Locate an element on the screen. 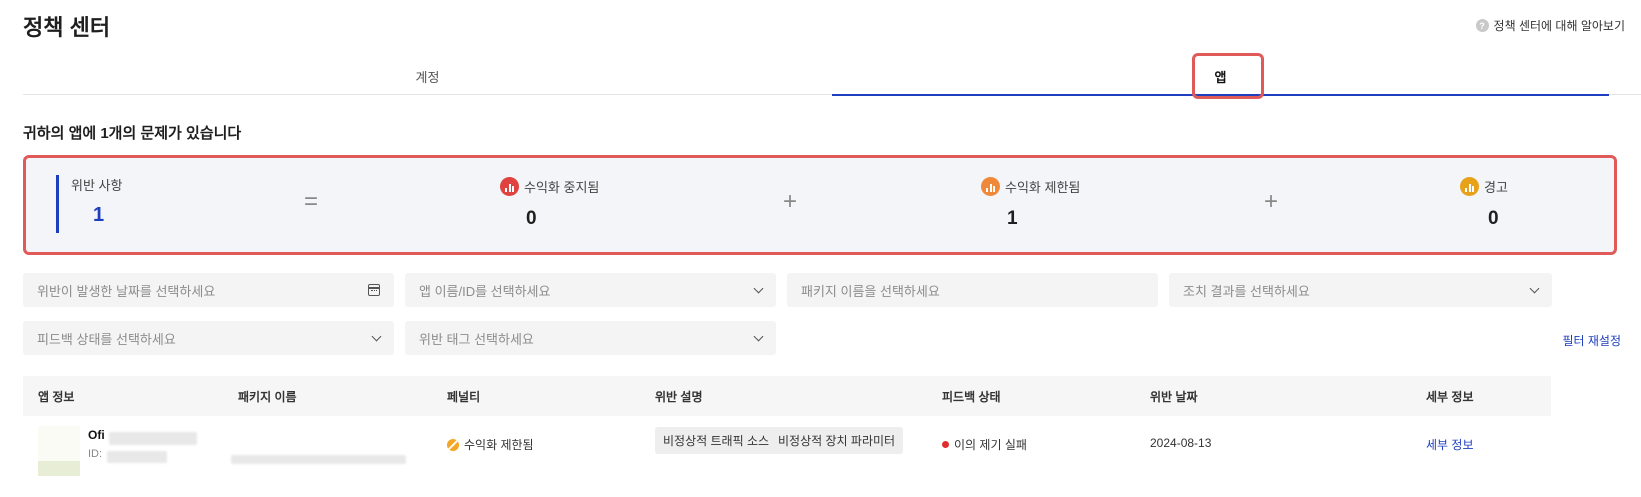  column-header: 앱 정보 is located at coordinates (56, 396).